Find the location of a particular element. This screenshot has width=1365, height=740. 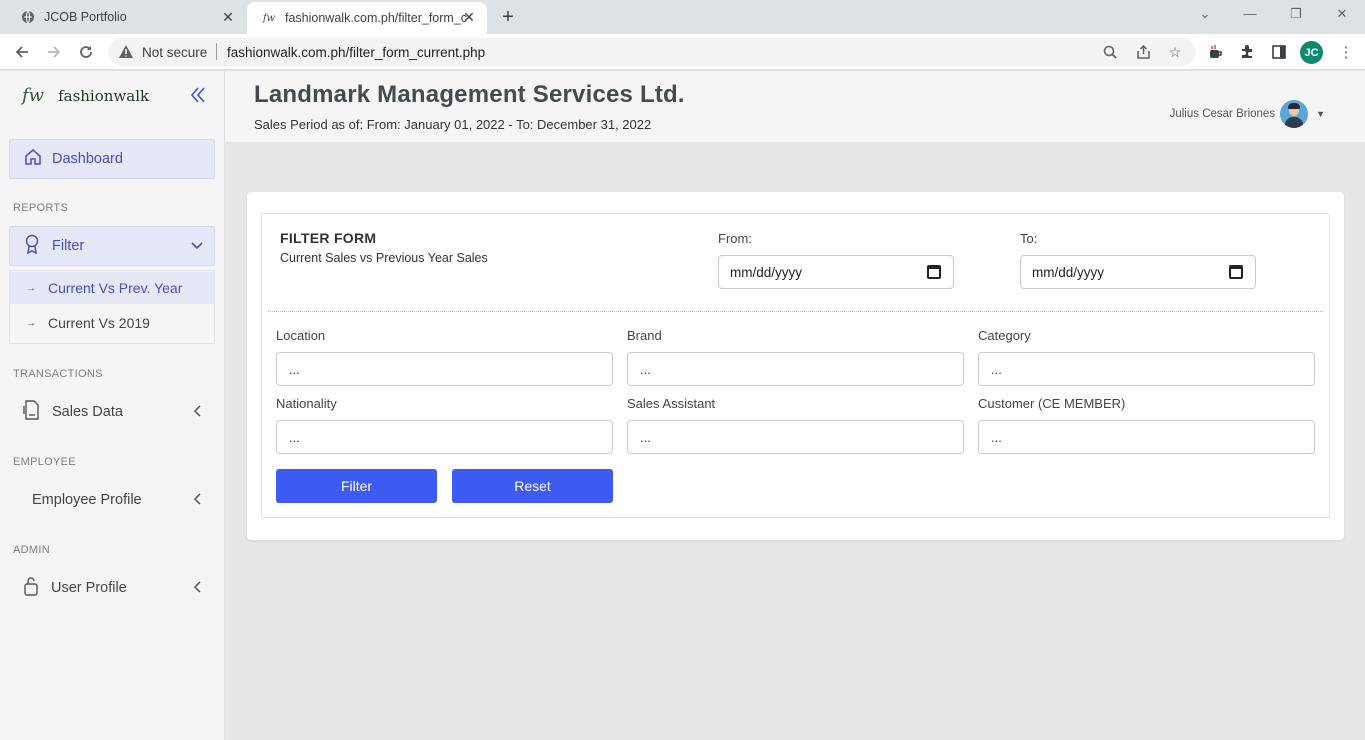

submenu-item-current-vs-prev-year: → Current Vs Prev. Year is located at coordinates (112, 288).